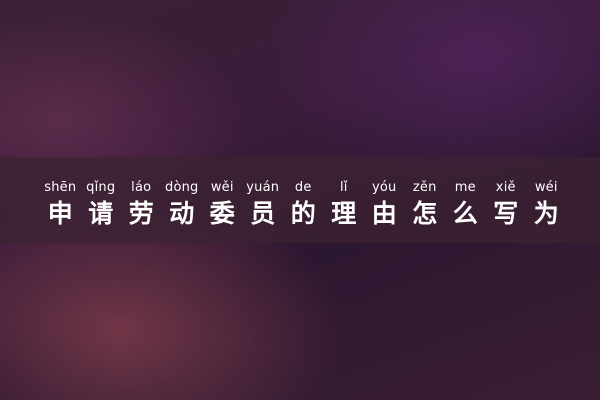 The image size is (600, 400). Describe the element at coordinates (263, 213) in the screenshot. I see `hanzi-character: 员` at that location.